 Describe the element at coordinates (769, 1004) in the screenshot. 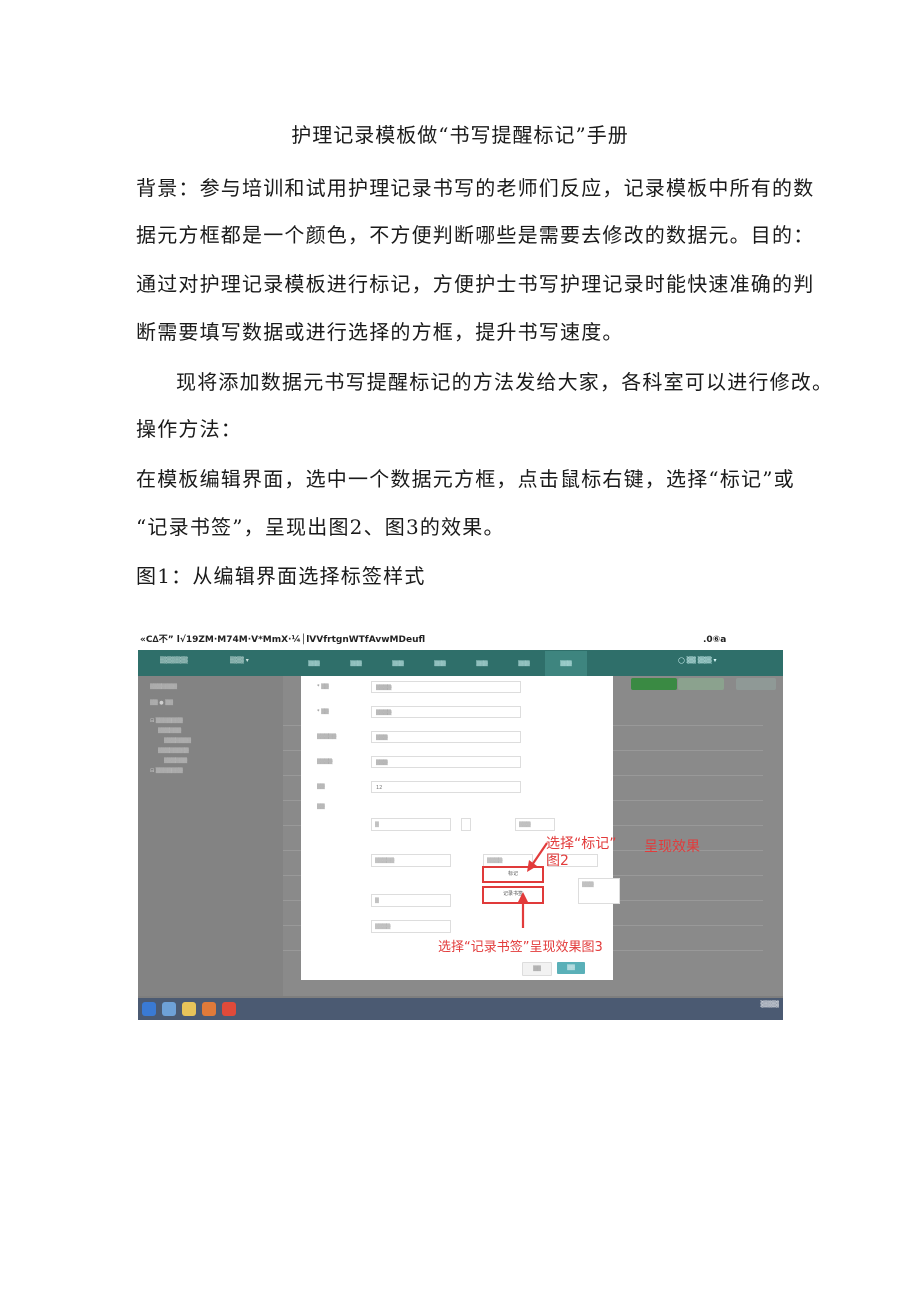

I see `clock: ▒▒▒▒` at that location.